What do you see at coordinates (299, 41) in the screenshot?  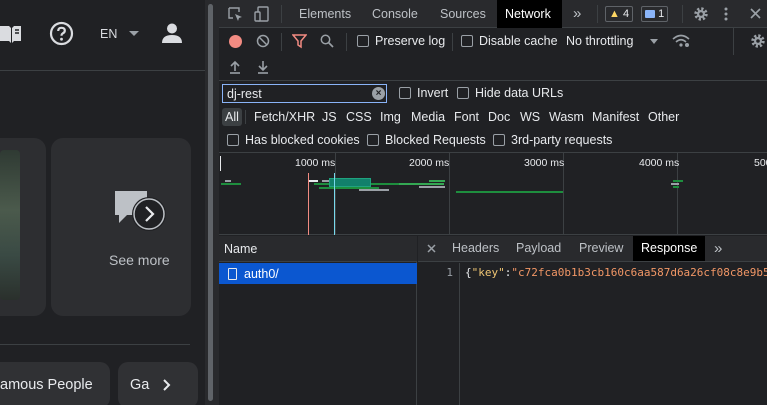 I see `filter-icon` at bounding box center [299, 41].